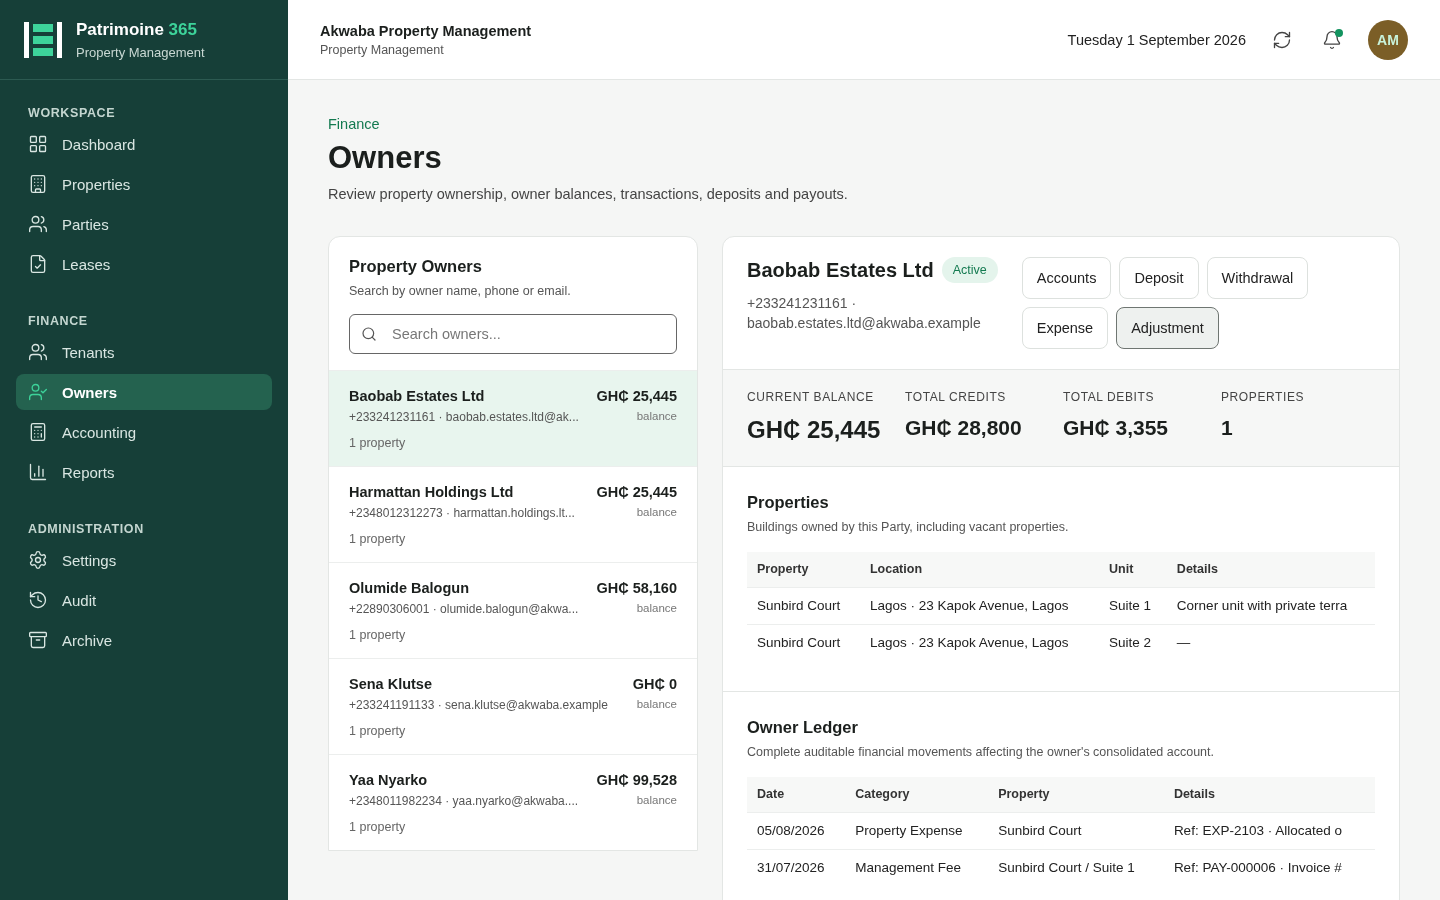 This screenshot has height=900, width=1440. I want to click on stat-value: GH₵ 28,800, so click(964, 428).